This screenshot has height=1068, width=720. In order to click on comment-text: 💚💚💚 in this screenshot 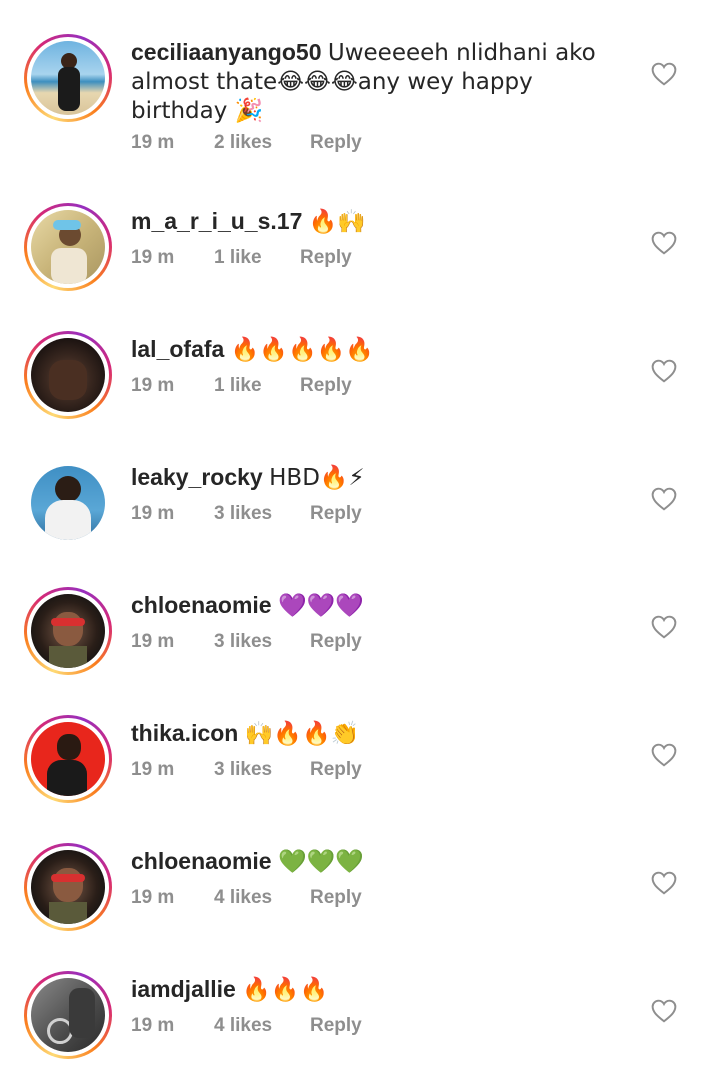, I will do `click(321, 862)`.